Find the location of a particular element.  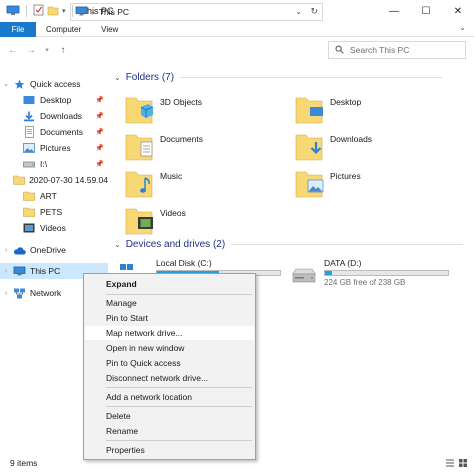

sidebar-item-downloads: Downloads 📌 is located at coordinates (54, 116).